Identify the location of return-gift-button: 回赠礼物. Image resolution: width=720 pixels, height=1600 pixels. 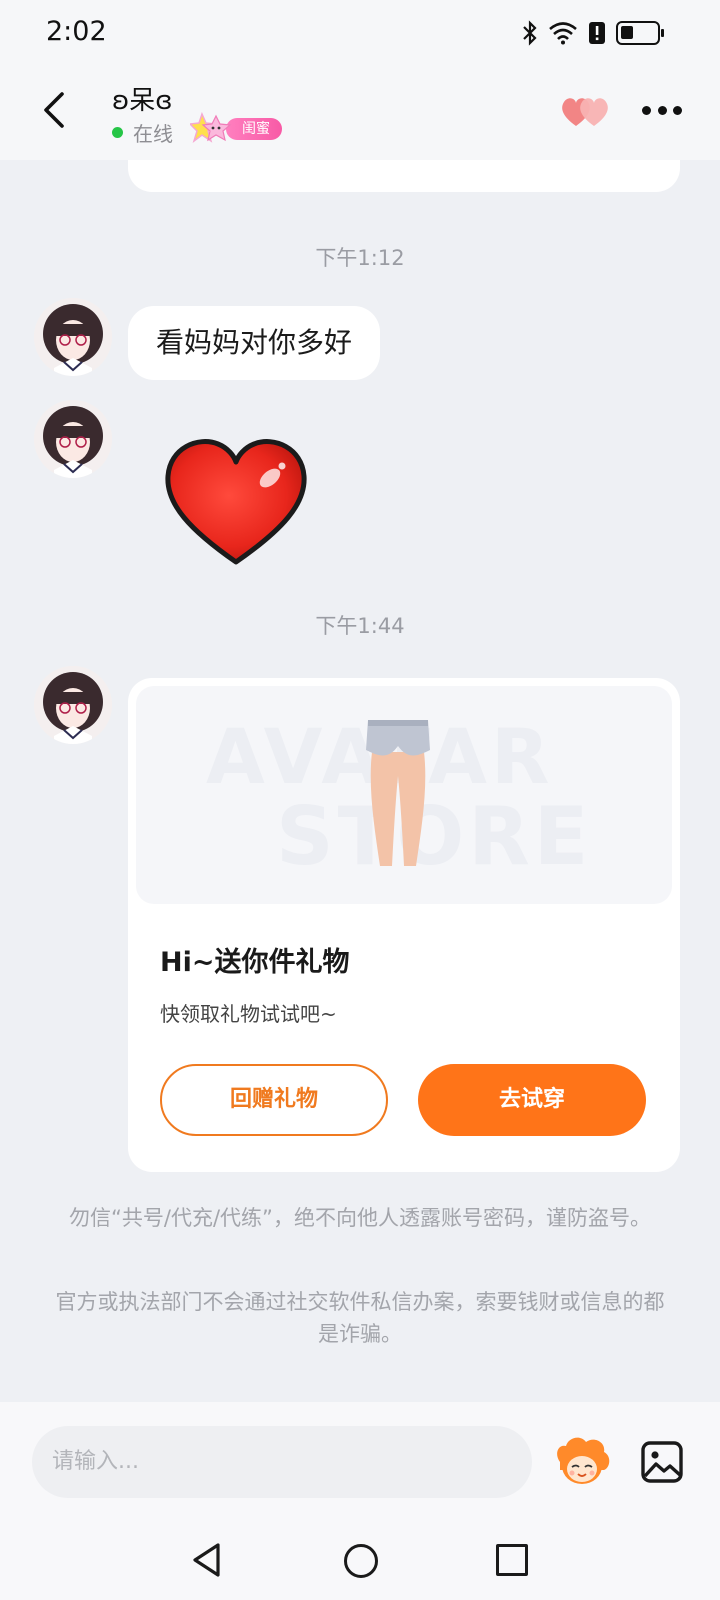
(274, 1100).